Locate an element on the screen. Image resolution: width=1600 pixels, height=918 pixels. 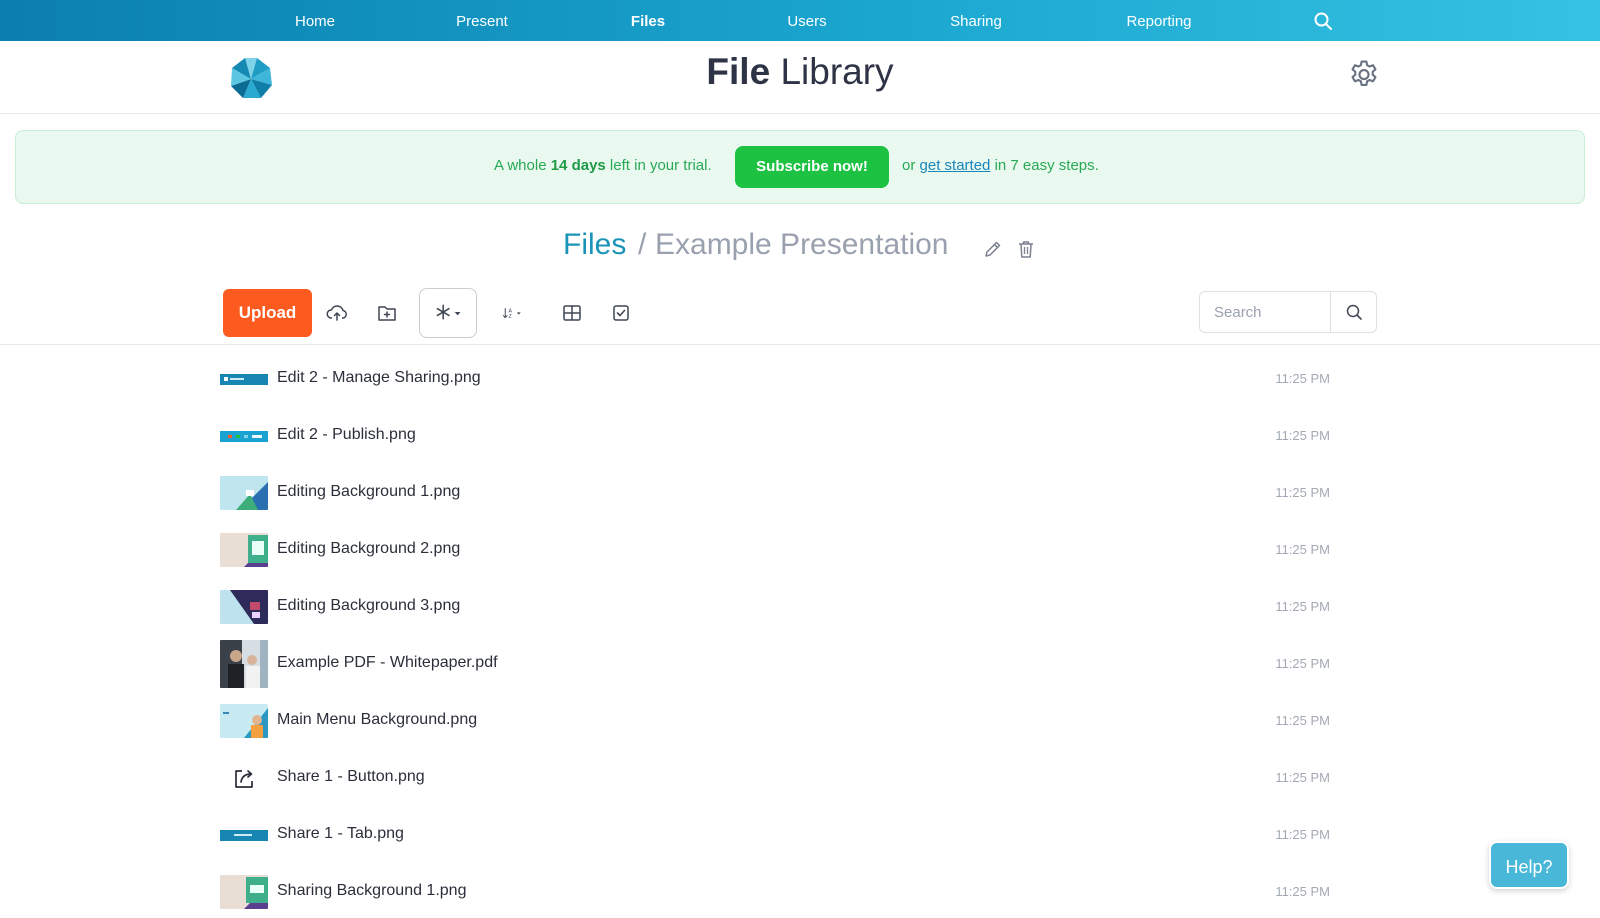
page-header: File Library is located at coordinates (800, 77).